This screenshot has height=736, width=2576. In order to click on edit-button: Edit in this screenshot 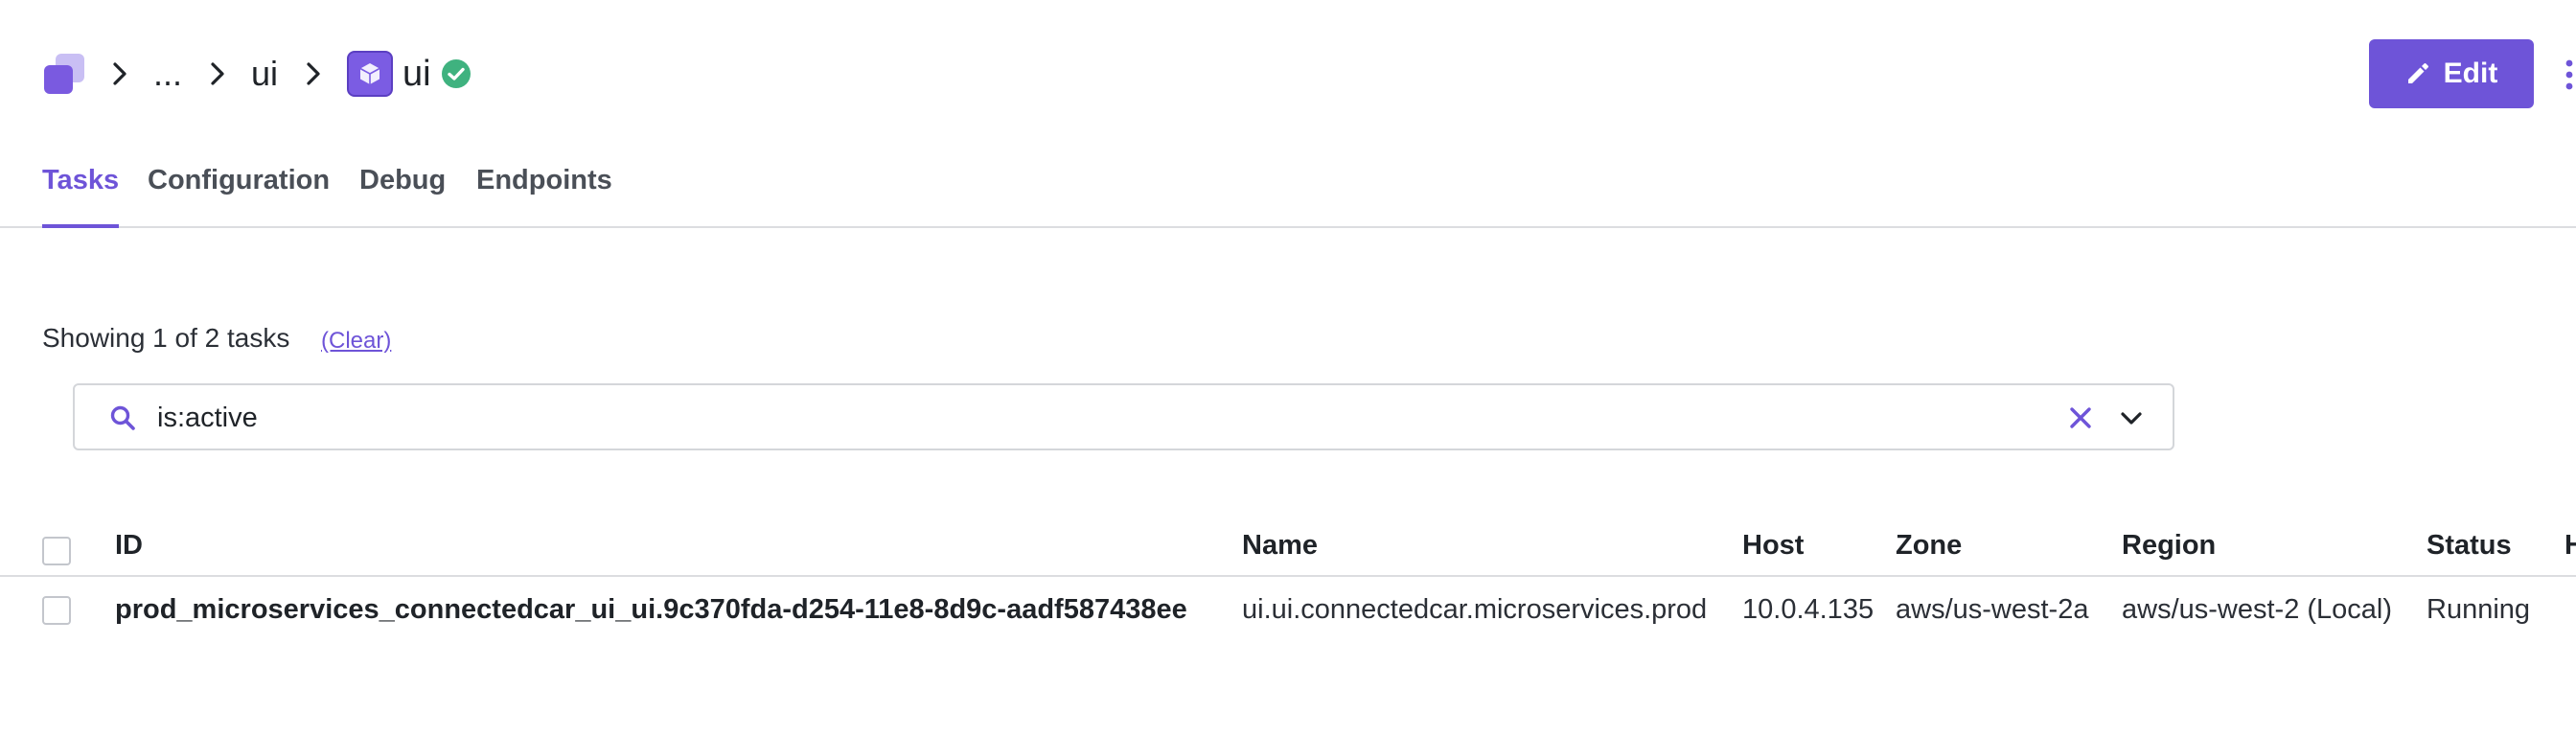, I will do `click(2451, 73)`.